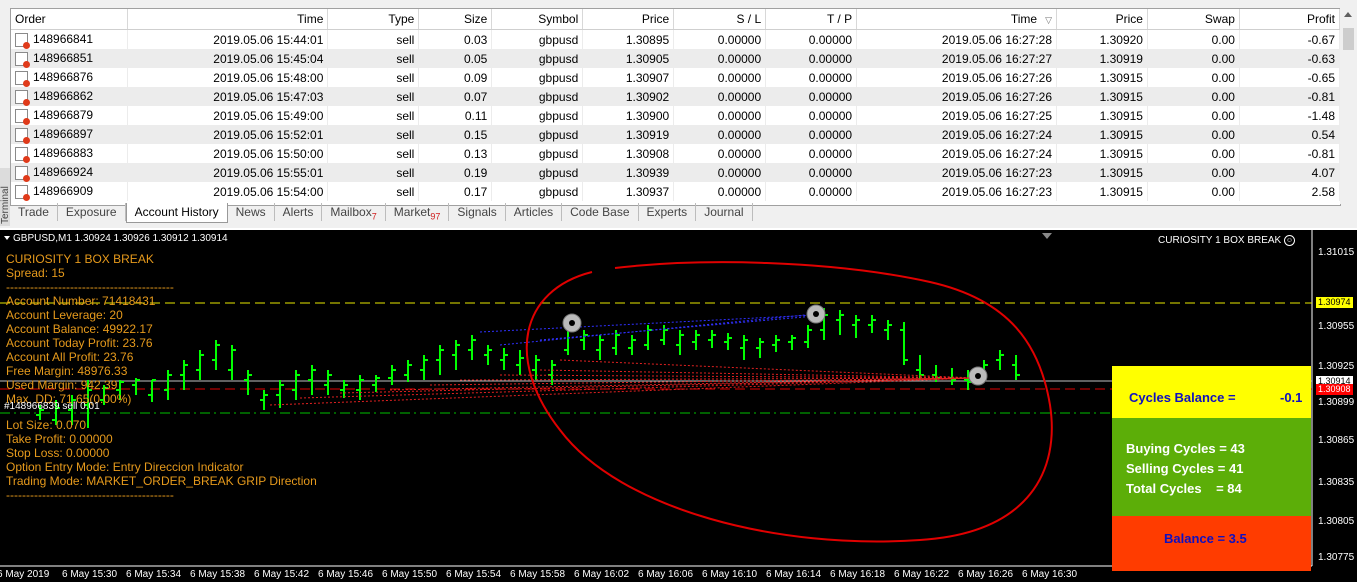  What do you see at coordinates (1321, 153) in the screenshot?
I see `cell-value: -0.81` at bounding box center [1321, 153].